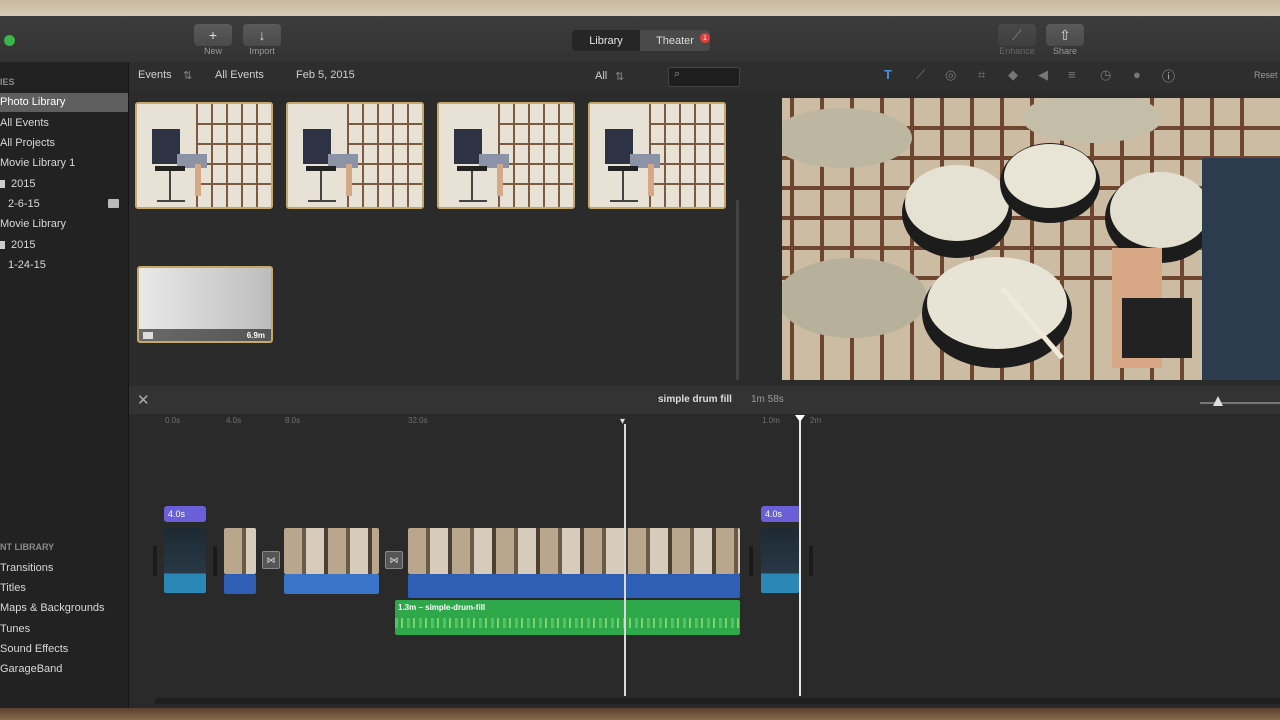 This screenshot has width=1280, height=720. Describe the element at coordinates (23, 245) in the screenshot. I see `sidebar-item-2015-b: 2015` at that location.